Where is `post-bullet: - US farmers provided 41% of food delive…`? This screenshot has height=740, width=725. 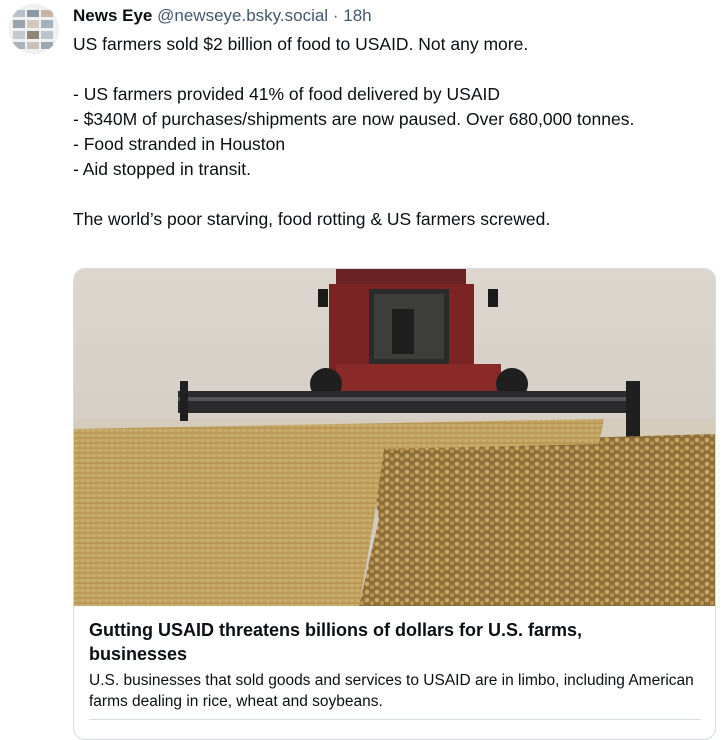 post-bullet: - US farmers provided 41% of food delive… is located at coordinates (286, 94).